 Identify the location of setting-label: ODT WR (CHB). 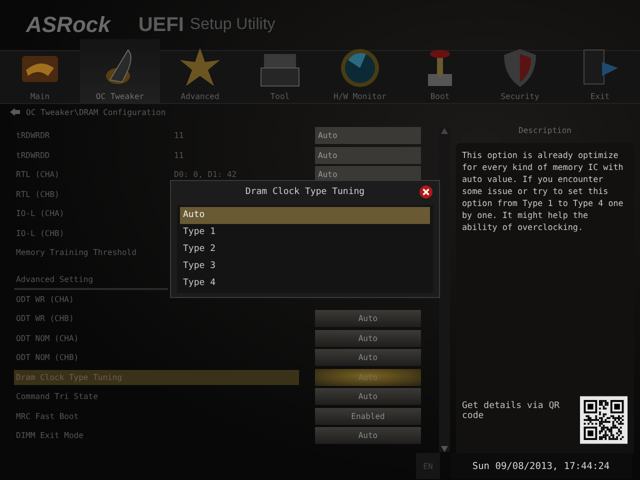
(94, 319).